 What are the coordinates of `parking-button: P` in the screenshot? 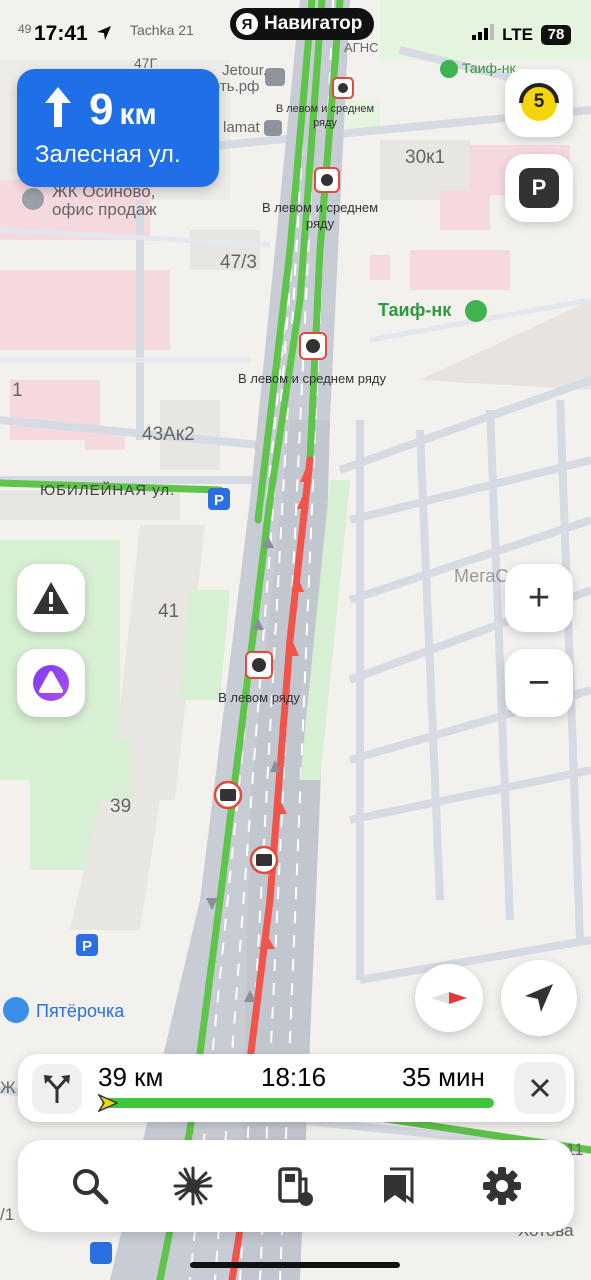 It's located at (539, 188).